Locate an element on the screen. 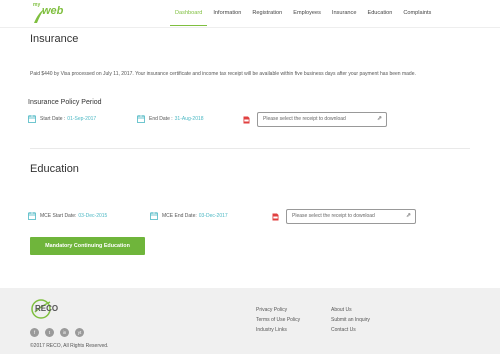  twitter-icon: t is located at coordinates (49, 332).